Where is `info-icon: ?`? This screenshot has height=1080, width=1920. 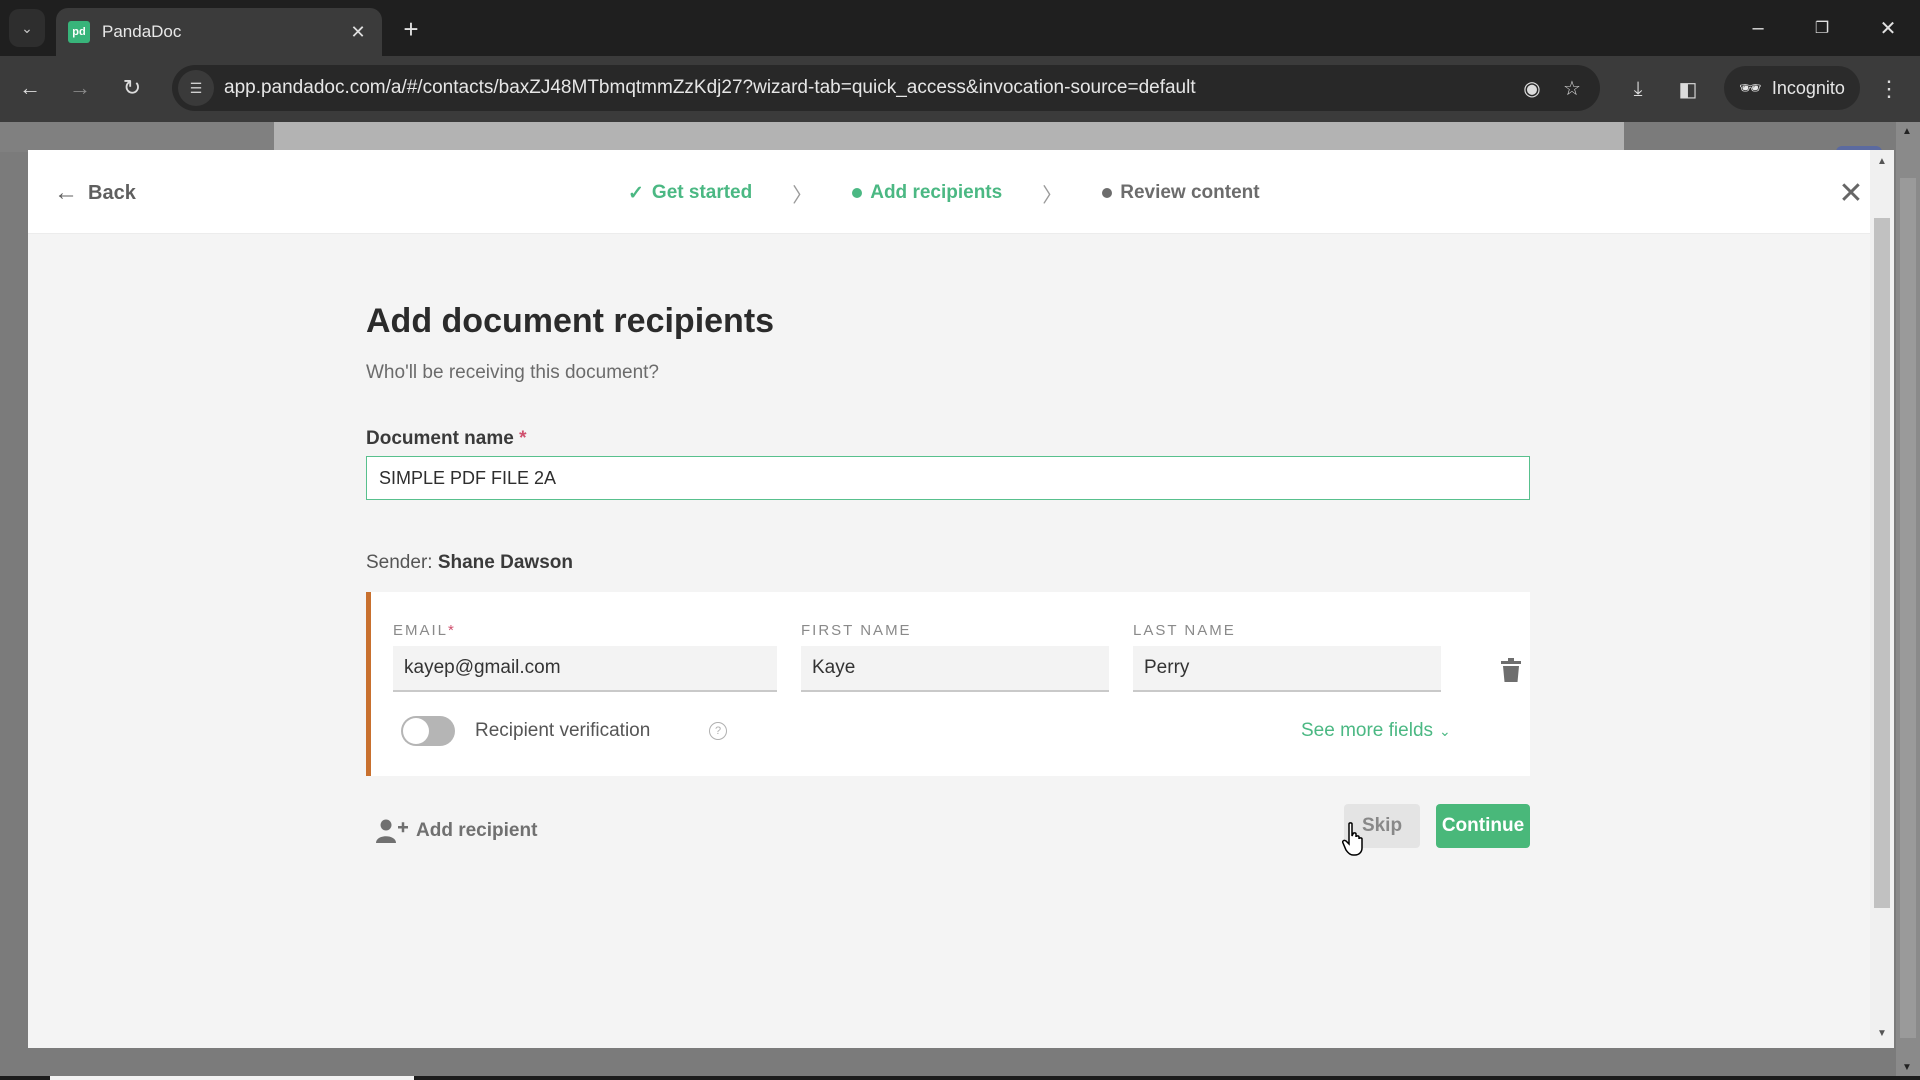 info-icon: ? is located at coordinates (718, 731).